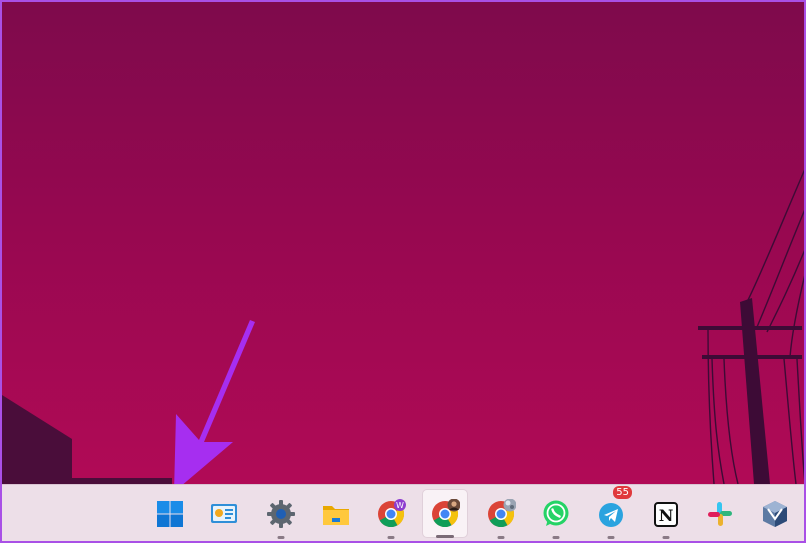 The height and width of the screenshot is (543, 806). I want to click on taskbar-notion-button: N, so click(666, 514).